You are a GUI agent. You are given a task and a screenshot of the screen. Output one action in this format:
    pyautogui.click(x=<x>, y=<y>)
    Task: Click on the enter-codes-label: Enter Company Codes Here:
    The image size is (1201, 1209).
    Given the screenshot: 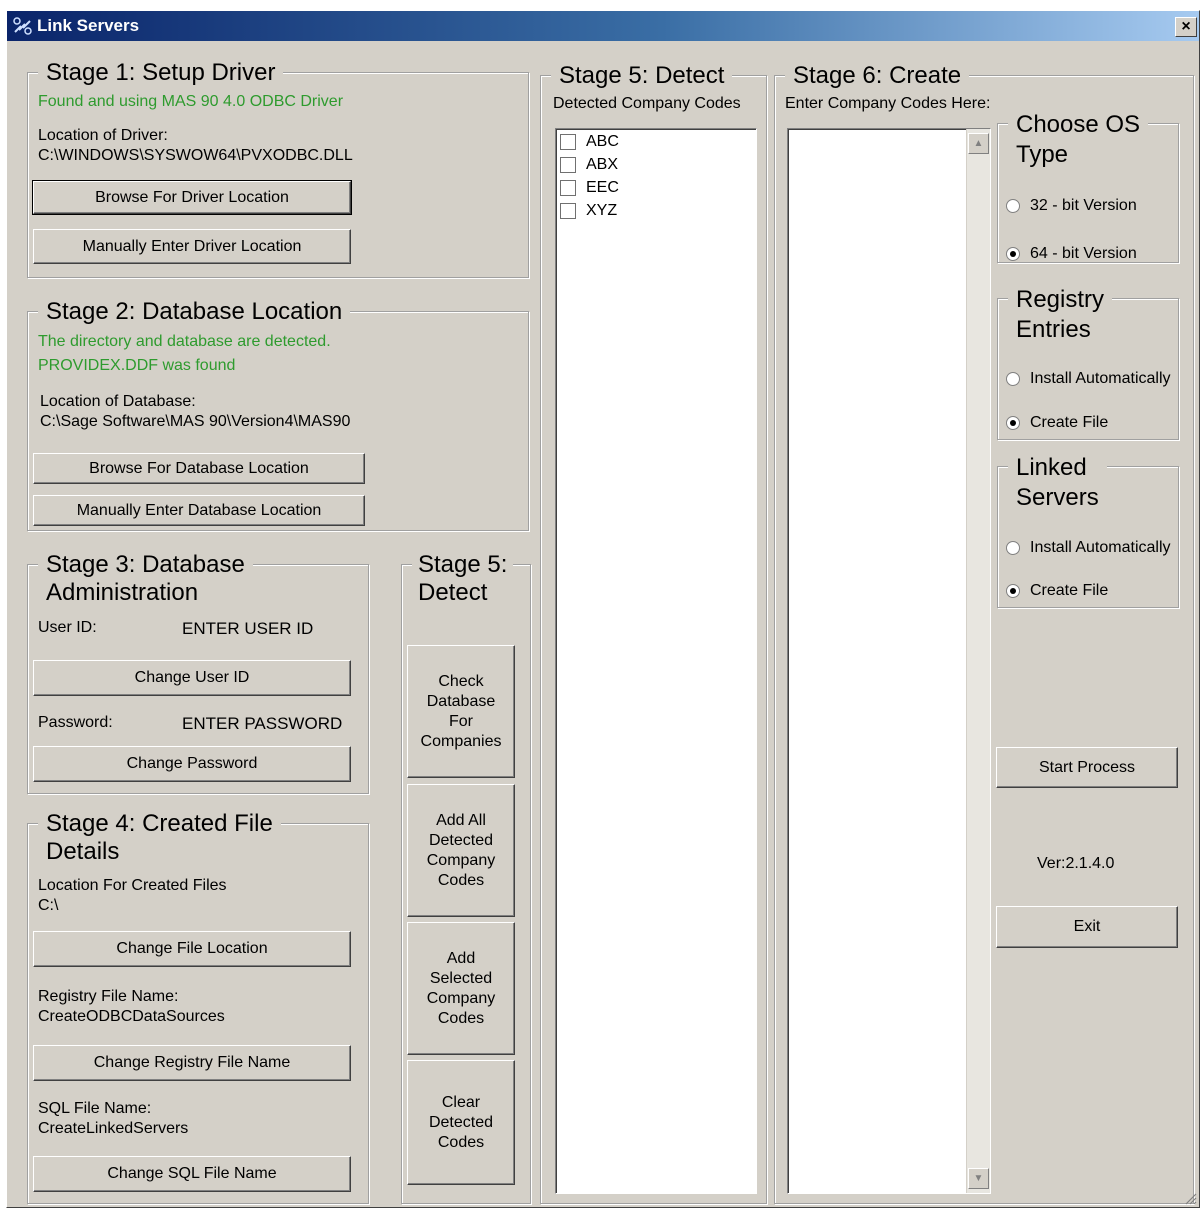 What is the action you would take?
    pyautogui.click(x=888, y=103)
    